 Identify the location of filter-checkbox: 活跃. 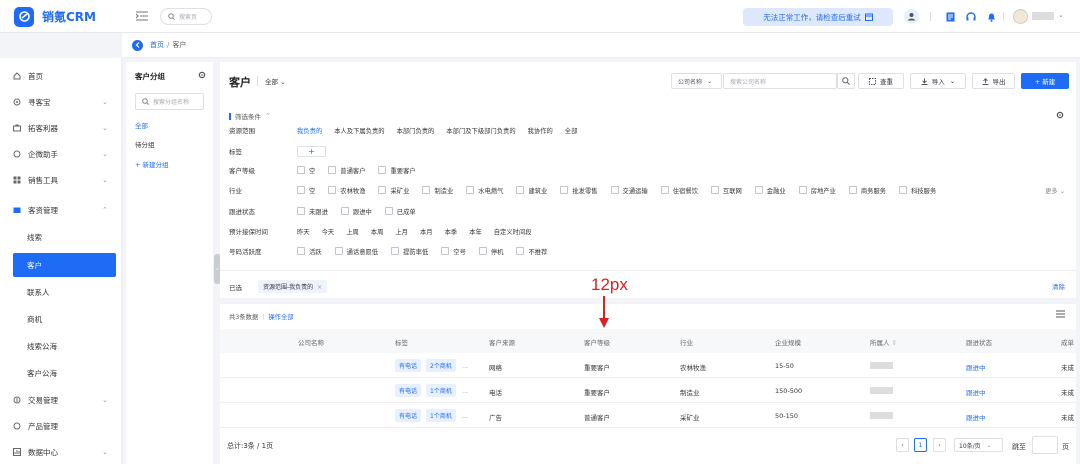
(309, 251).